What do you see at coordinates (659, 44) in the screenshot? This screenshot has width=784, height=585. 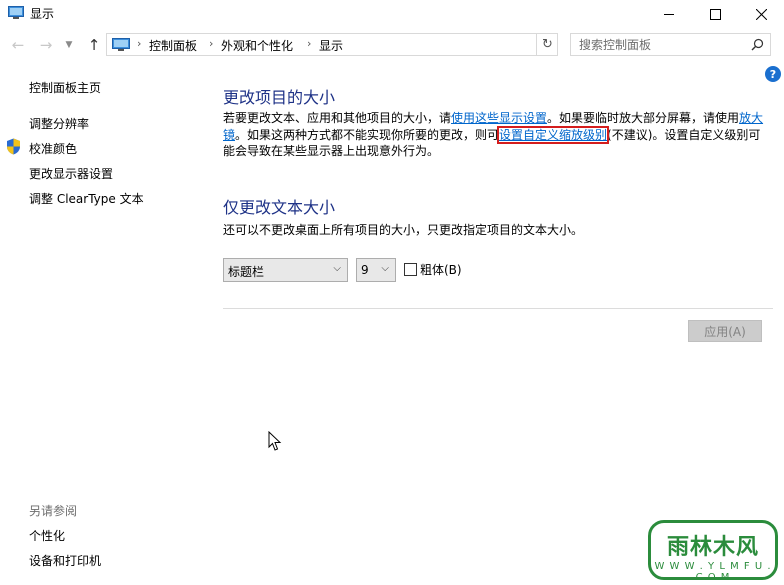 I see `search-input` at bounding box center [659, 44].